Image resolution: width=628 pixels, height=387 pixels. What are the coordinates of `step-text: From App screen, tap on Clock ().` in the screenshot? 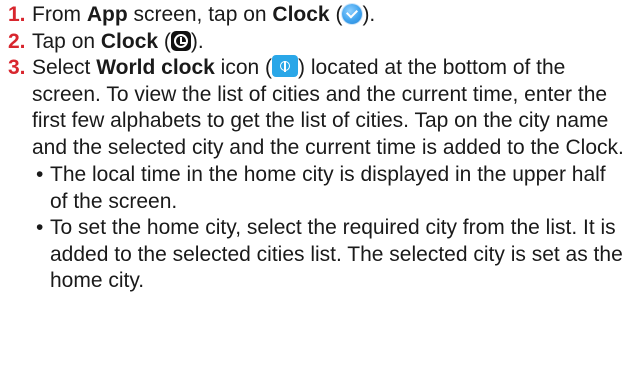 It's located at (328, 15).